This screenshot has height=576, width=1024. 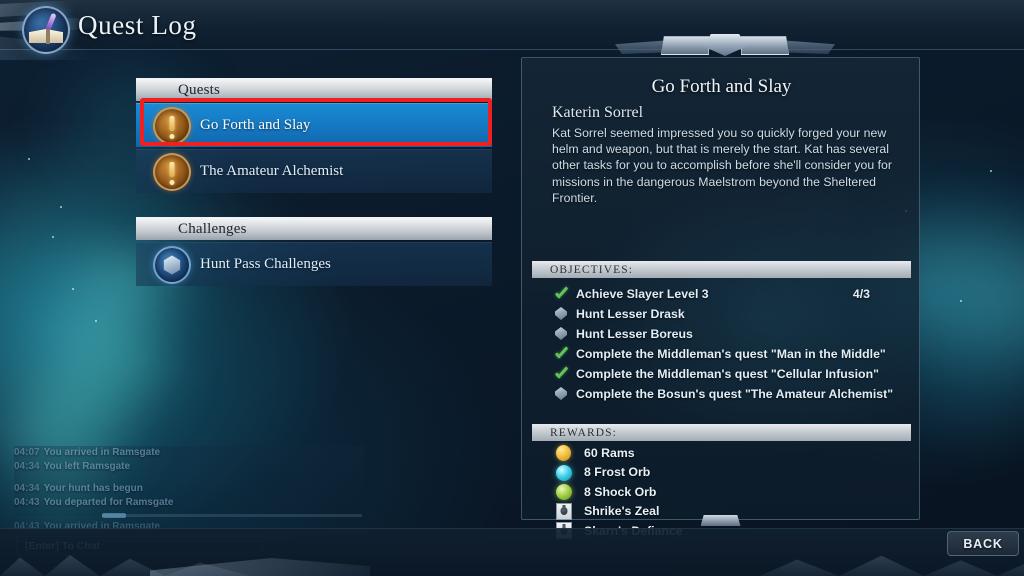 What do you see at coordinates (27, 452) in the screenshot?
I see `chat-timestamp: 04:07` at bounding box center [27, 452].